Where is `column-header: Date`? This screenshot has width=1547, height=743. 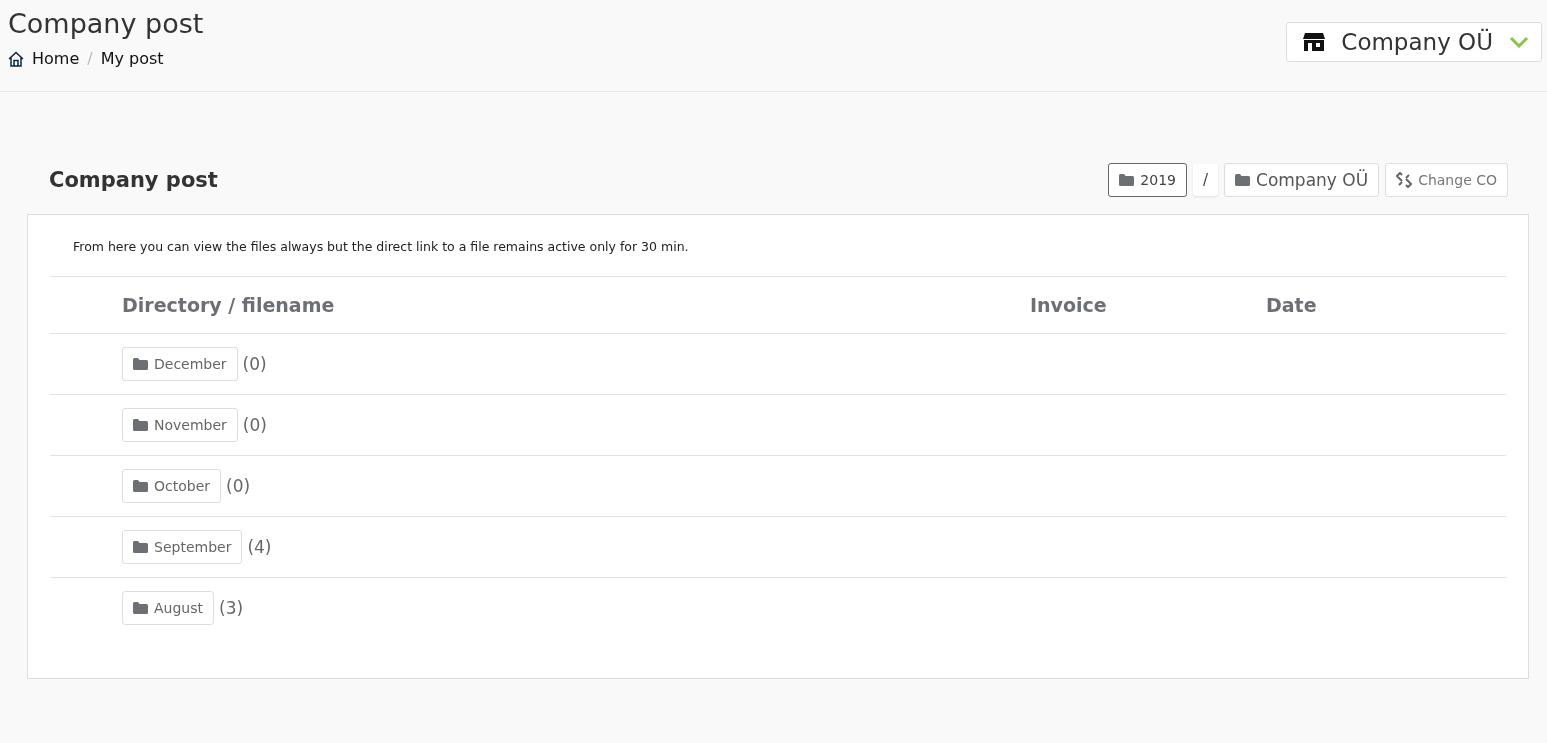
column-header: Date is located at coordinates (1292, 305).